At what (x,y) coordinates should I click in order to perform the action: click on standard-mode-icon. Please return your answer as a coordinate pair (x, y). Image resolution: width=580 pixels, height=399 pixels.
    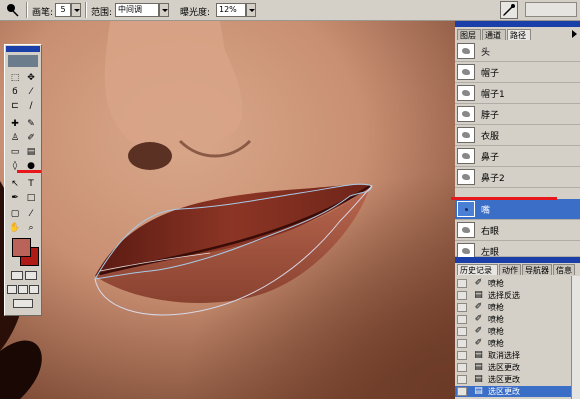
    Looking at the image, I should click on (17, 275).